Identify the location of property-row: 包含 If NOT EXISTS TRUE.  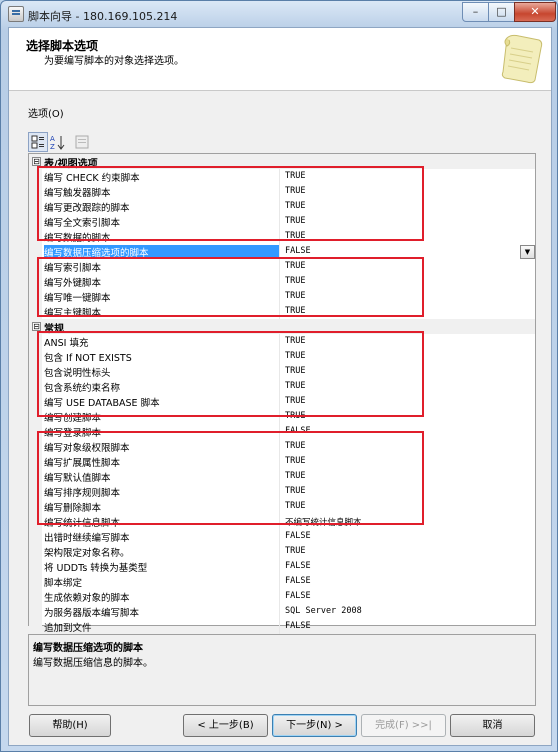
(282, 356).